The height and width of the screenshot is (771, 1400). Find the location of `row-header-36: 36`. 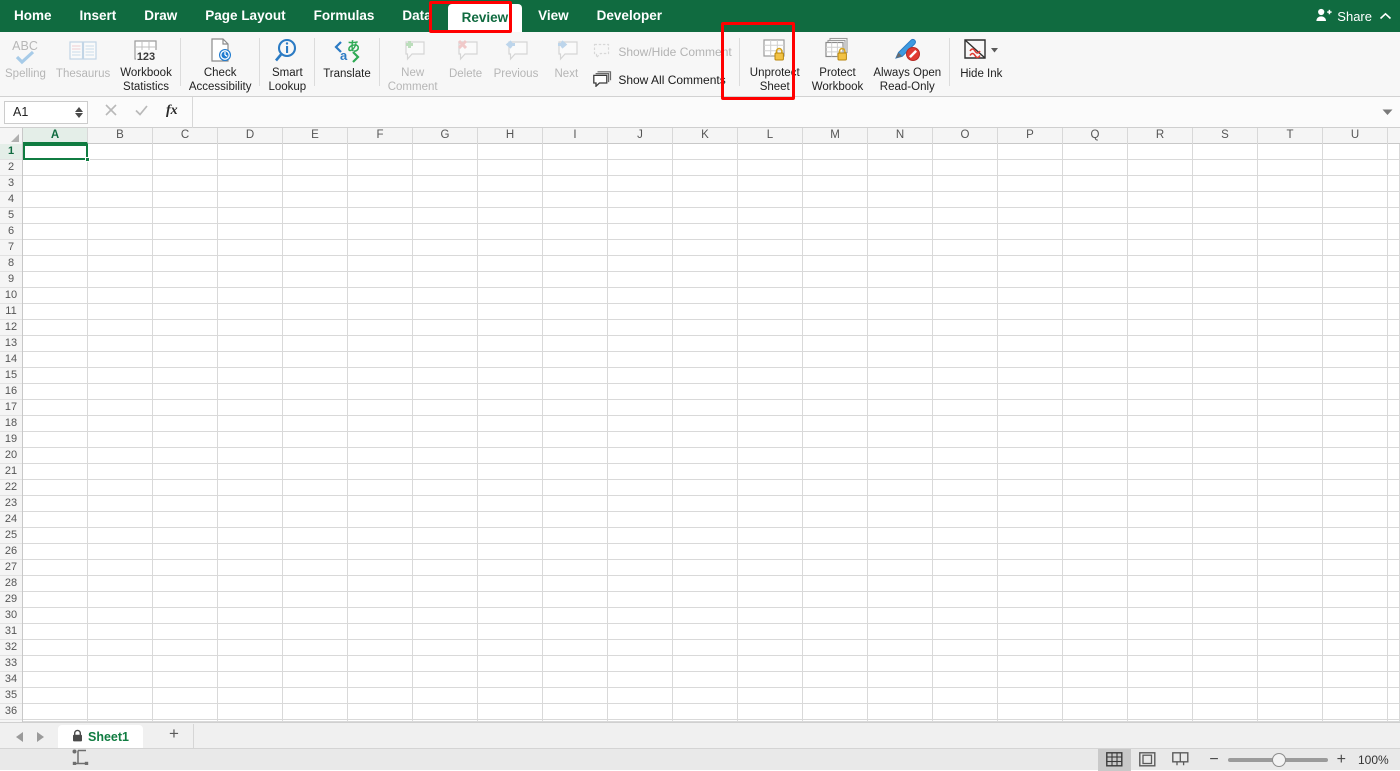

row-header-36: 36 is located at coordinates (11, 712).